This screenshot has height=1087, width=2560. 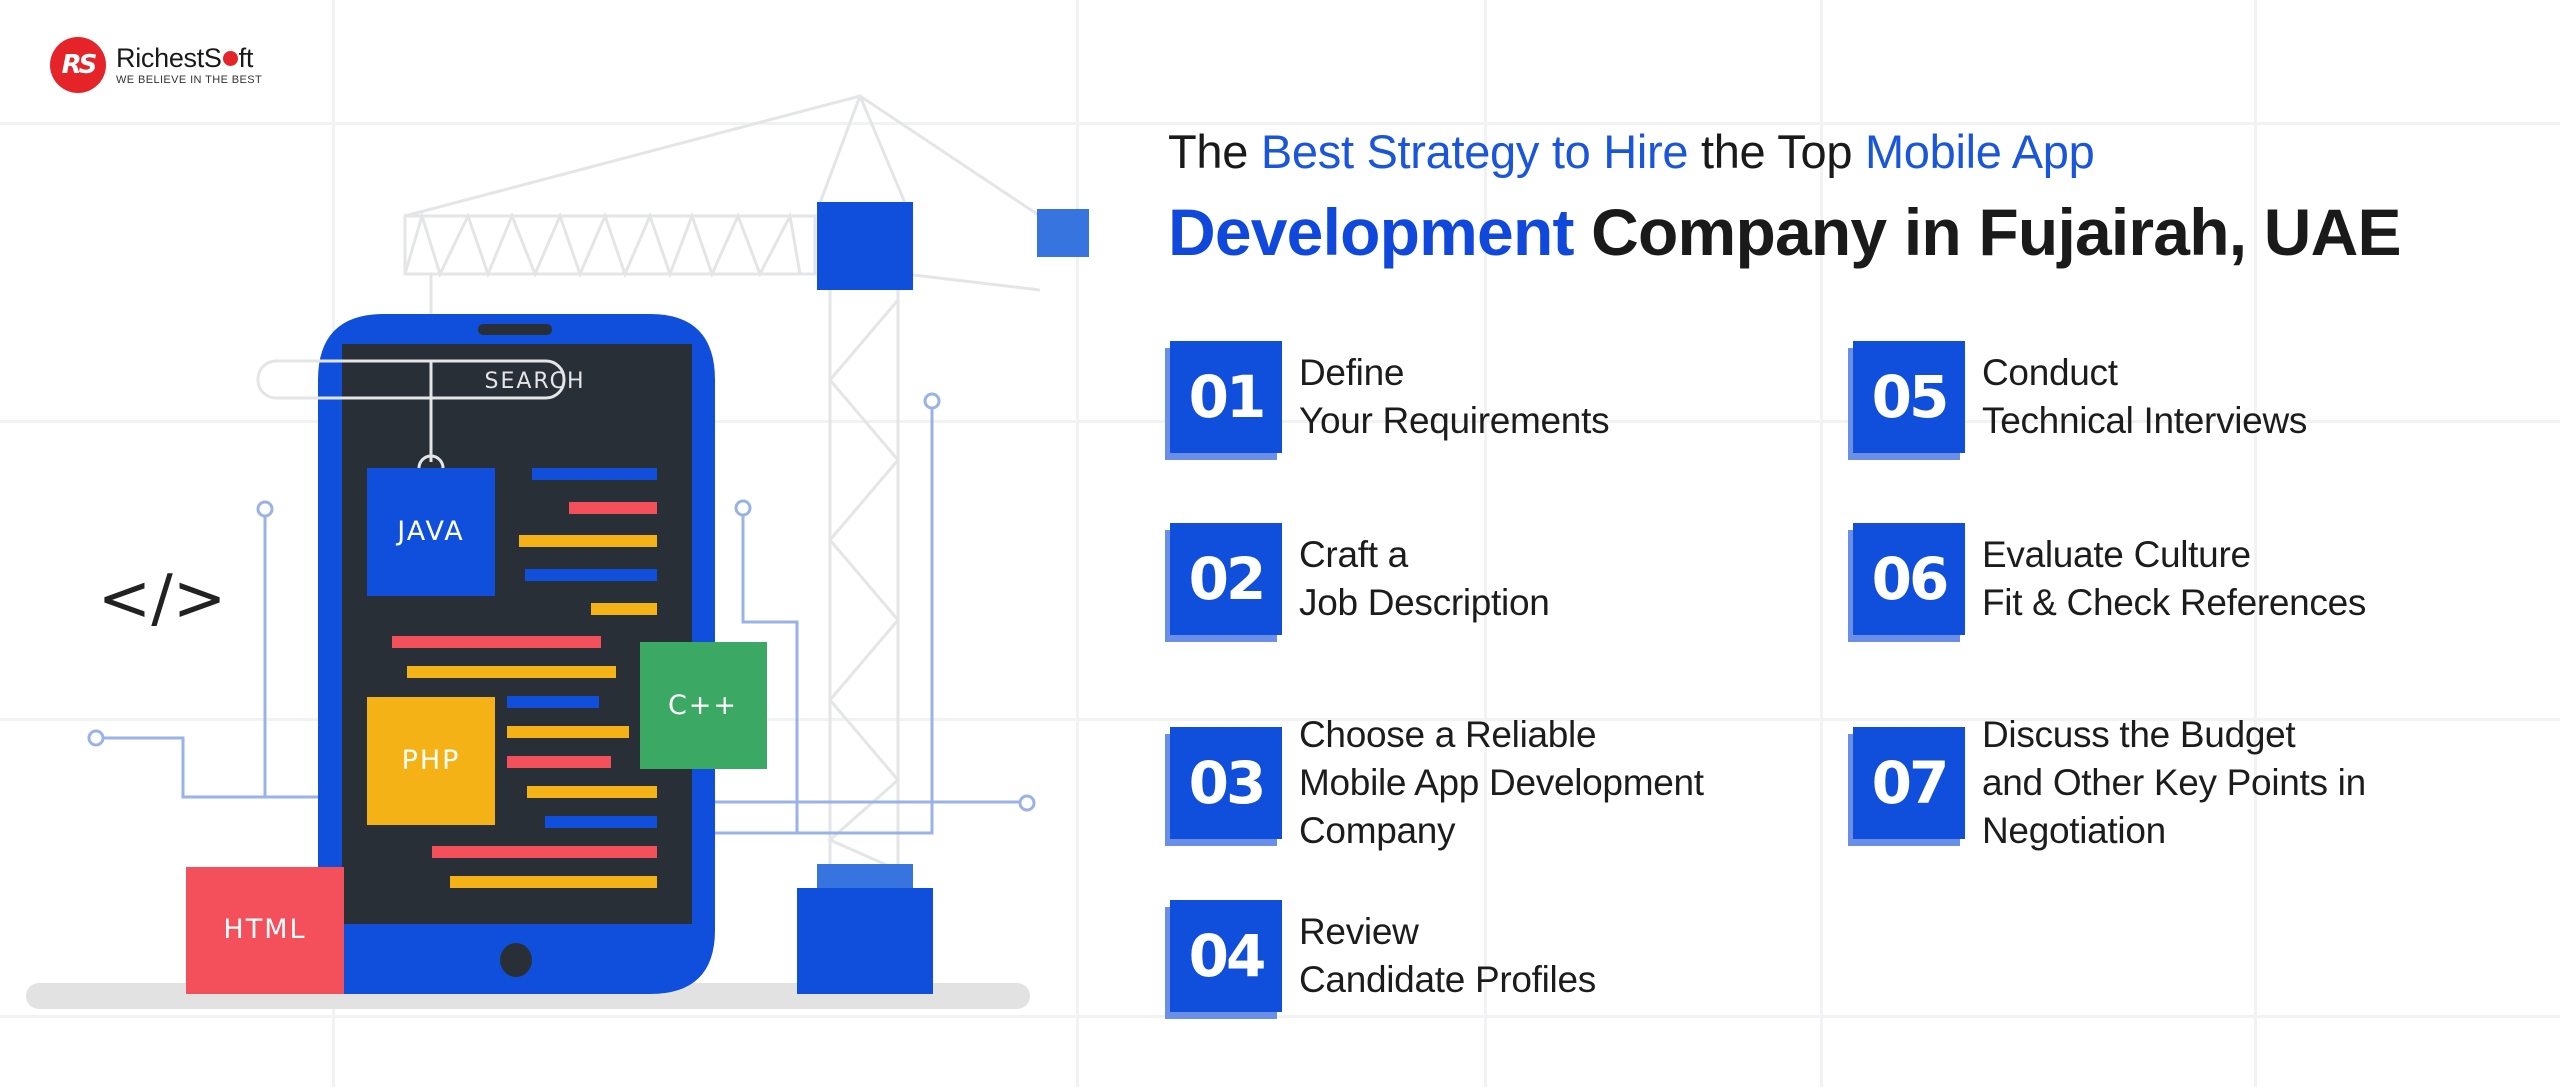 What do you see at coordinates (1223, 400) in the screenshot?
I see `step-number-badge: 01` at bounding box center [1223, 400].